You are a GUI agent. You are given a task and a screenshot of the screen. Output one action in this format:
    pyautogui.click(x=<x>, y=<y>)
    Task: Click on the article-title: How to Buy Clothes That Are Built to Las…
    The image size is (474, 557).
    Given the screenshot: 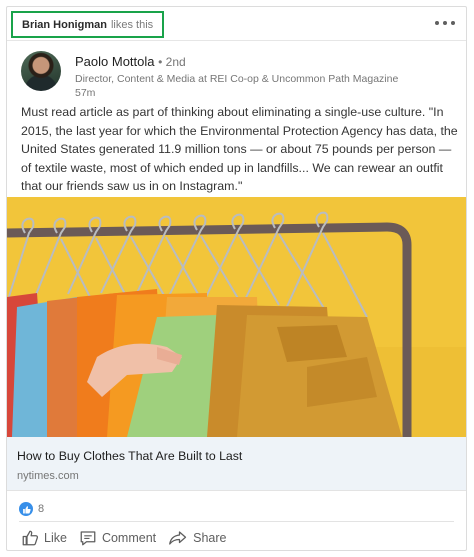 What is the action you would take?
    pyautogui.click(x=129, y=456)
    